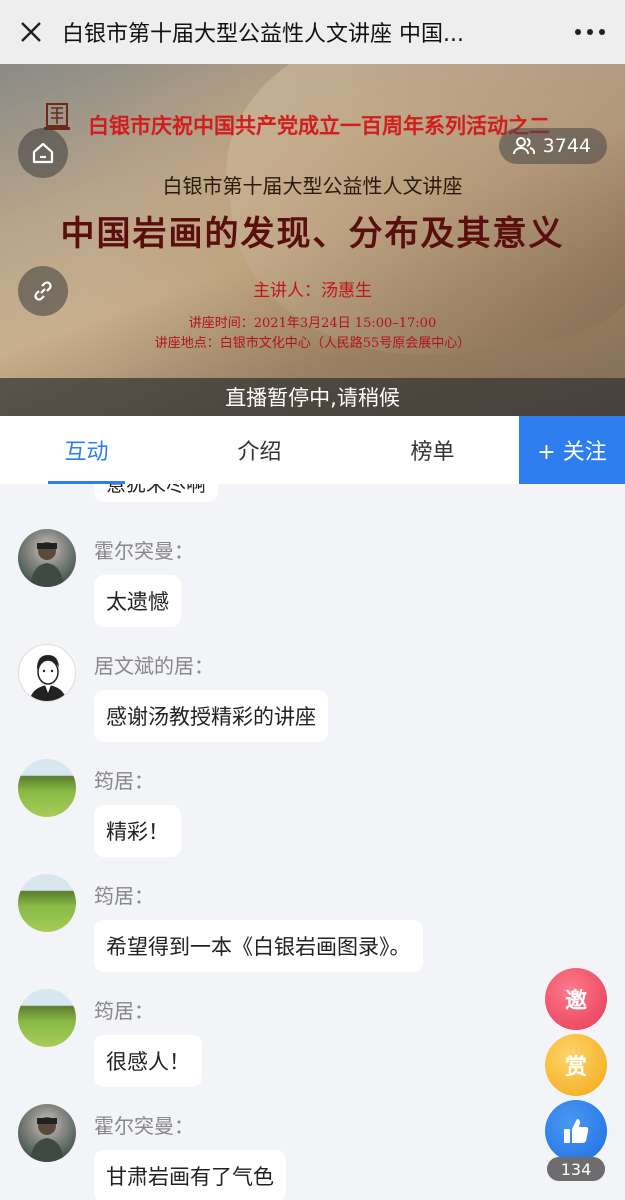  I want to click on link-icon, so click(43, 291).